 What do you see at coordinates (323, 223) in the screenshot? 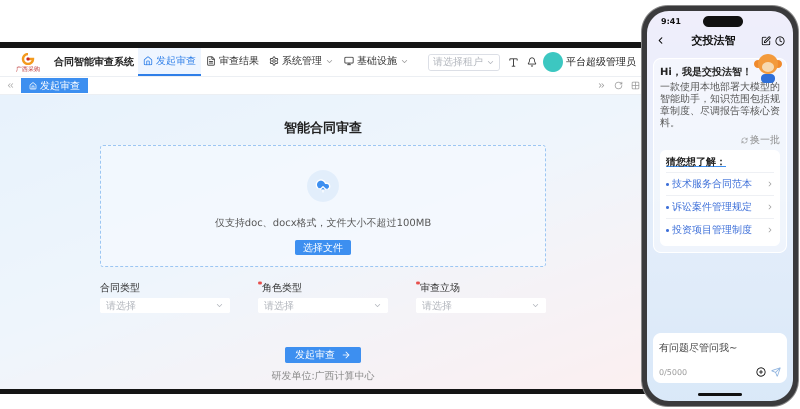
I see `upload-hint: 仅支持doc、docx格式，文件大小不超过100MB` at bounding box center [323, 223].